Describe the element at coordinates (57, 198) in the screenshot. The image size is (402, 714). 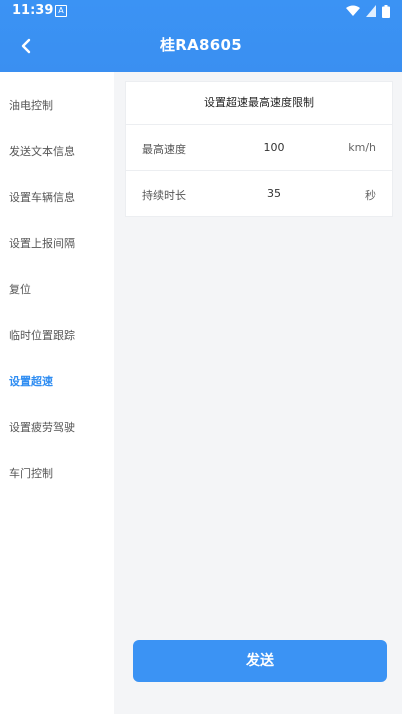
I see `sidebar-item-vehicle-info: 设置车辆信息` at that location.